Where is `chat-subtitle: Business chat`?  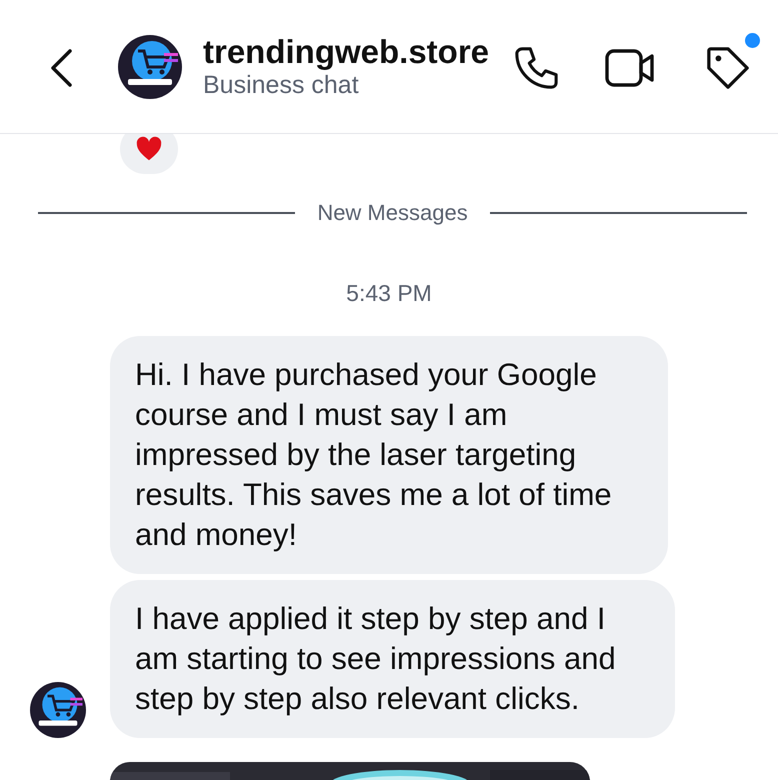
chat-subtitle: Business chat is located at coordinates (281, 85).